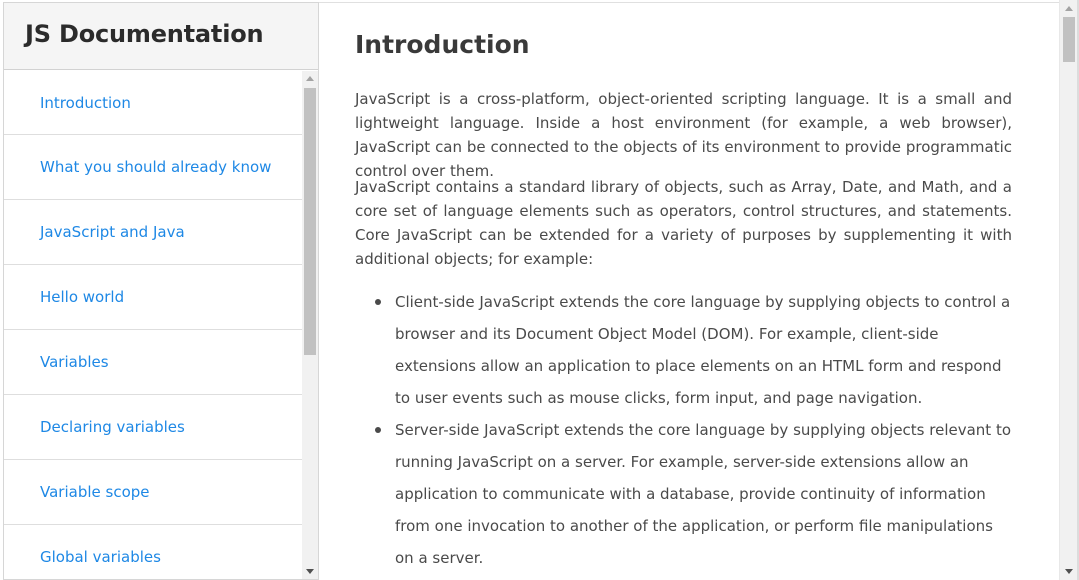 Image resolution: width=1079 pixels, height=580 pixels. Describe the element at coordinates (144, 34) in the screenshot. I see `sidebar-title: JS Documentation` at that location.